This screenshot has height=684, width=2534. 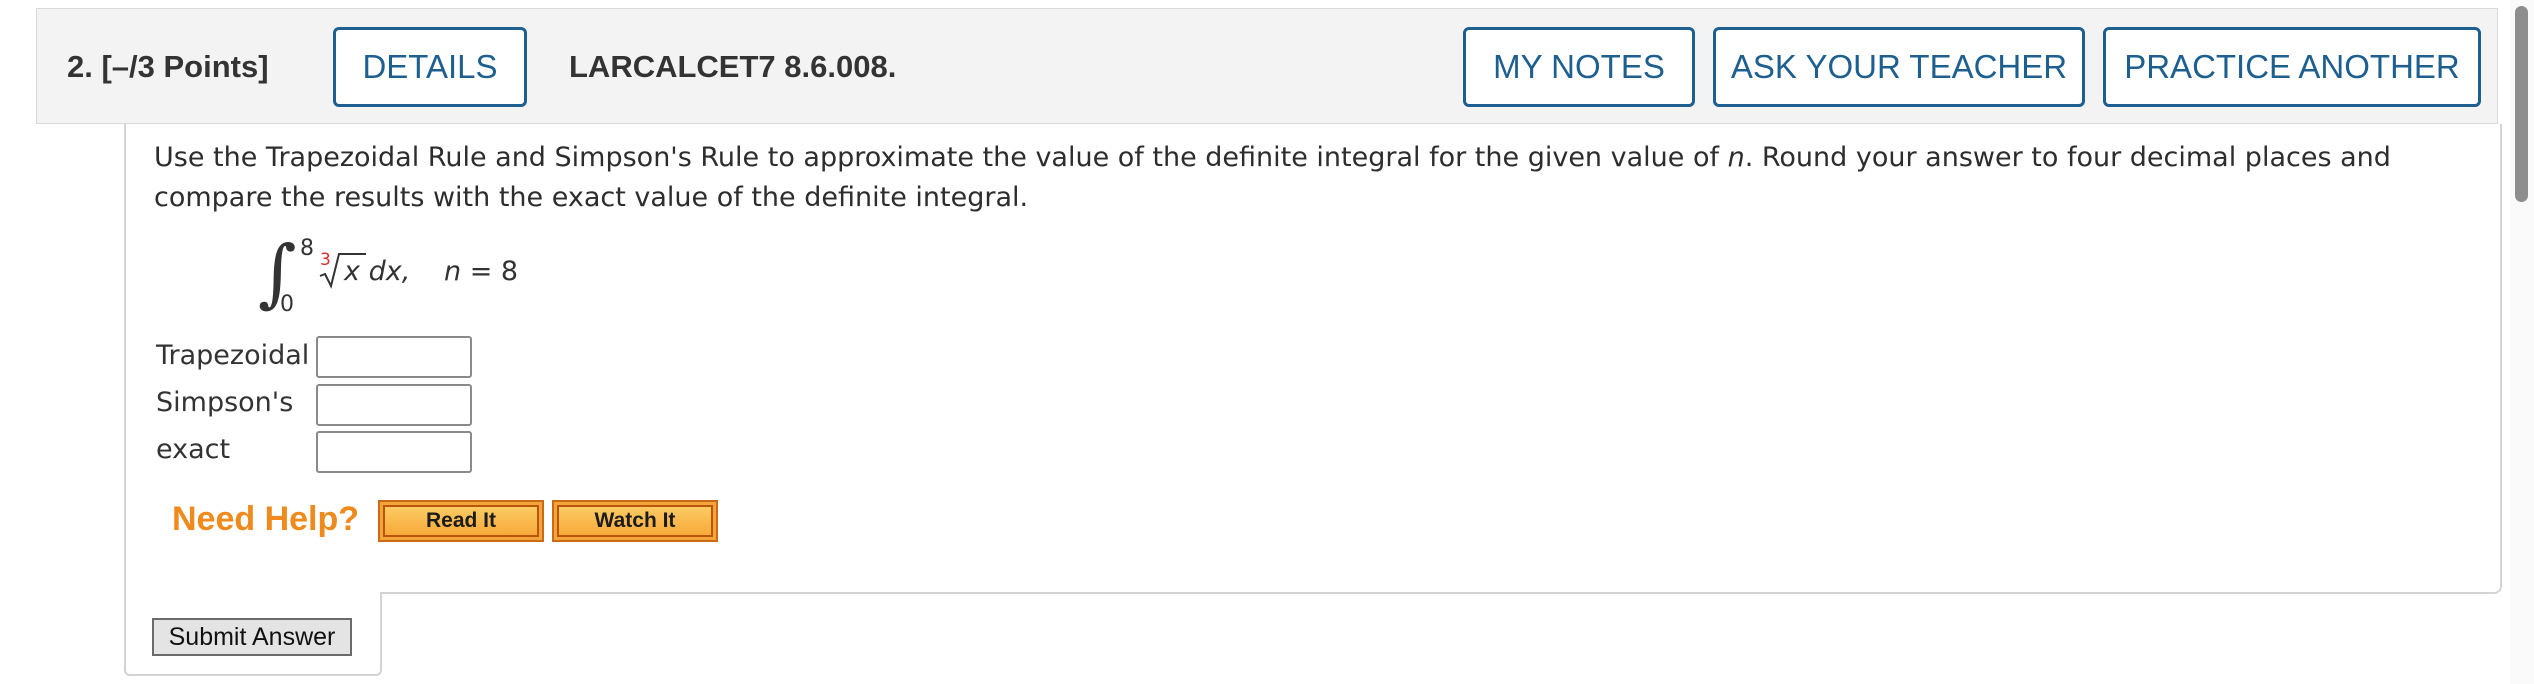 I want to click on n-value: n = 8, so click(x=481, y=271).